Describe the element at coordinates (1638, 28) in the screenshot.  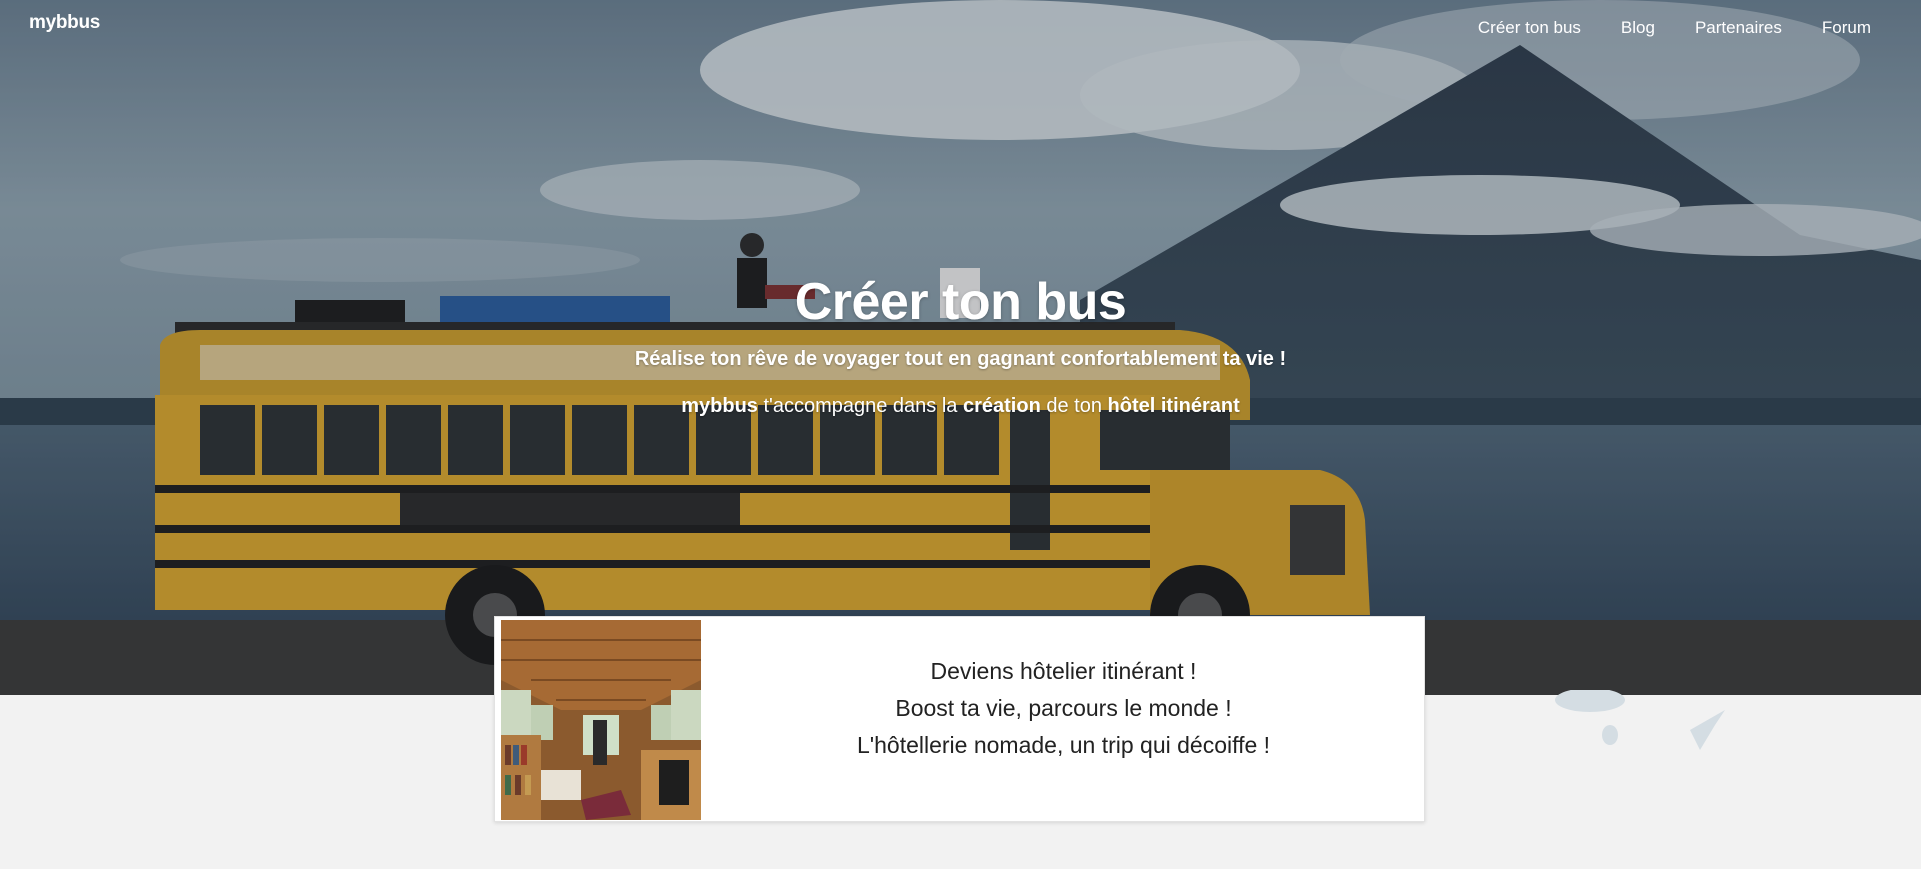
I see `nav-link-blog: Blog` at that location.